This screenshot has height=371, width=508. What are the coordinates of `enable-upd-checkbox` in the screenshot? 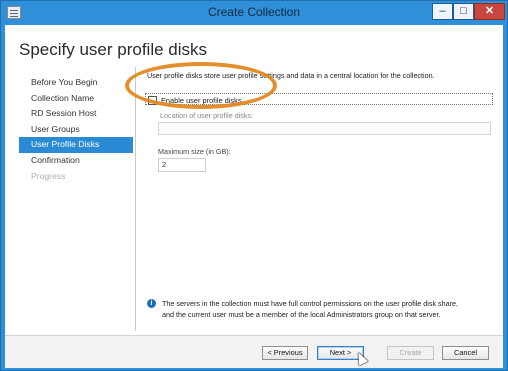 It's located at (152, 100).